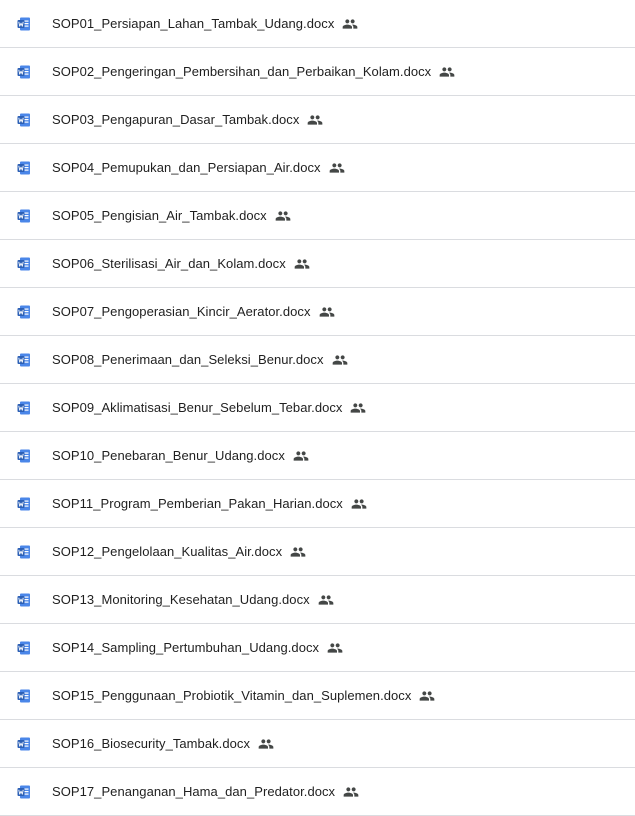 Image resolution: width=635 pixels, height=816 pixels. Describe the element at coordinates (169, 263) in the screenshot. I see `file-name: SOP06_Sterilisasi_Air_dan_Kolam.docx` at that location.